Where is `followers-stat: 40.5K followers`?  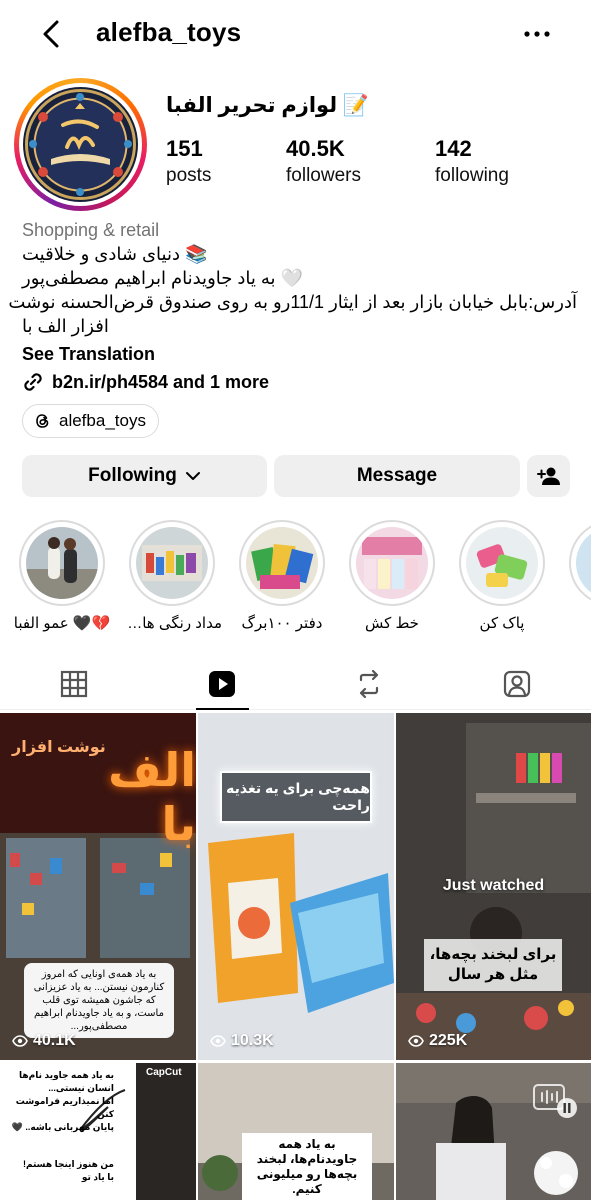
followers-stat: 40.5K followers is located at coordinates (323, 161).